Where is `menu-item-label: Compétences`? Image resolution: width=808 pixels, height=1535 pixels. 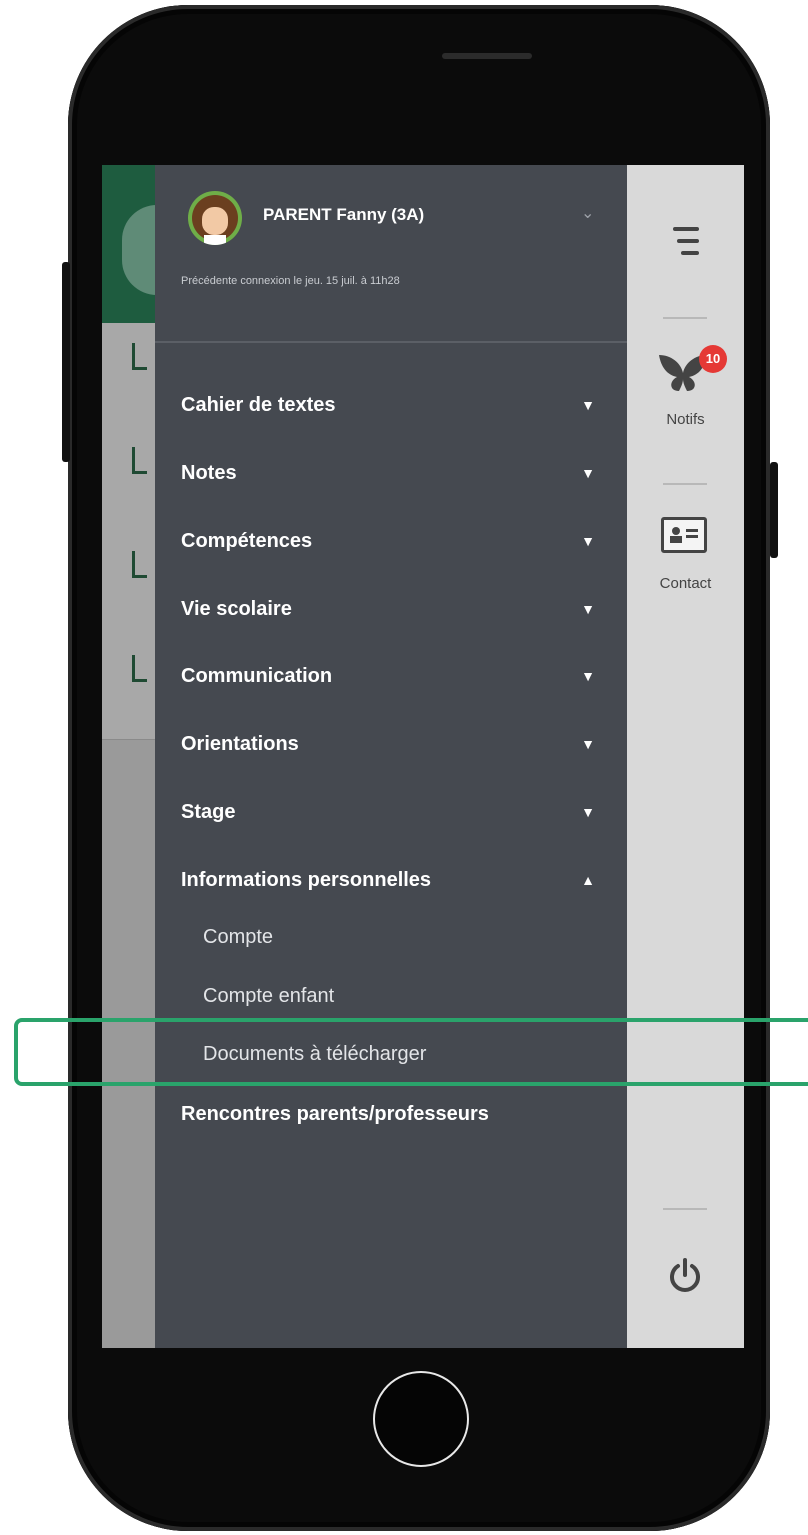
menu-item-label: Compétences is located at coordinates (247, 541).